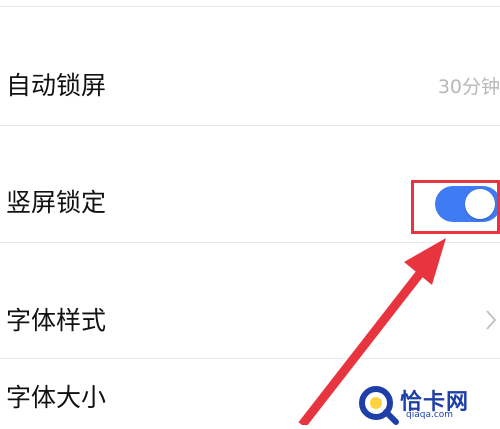 This screenshot has height=429, width=500. I want to click on red-arrow-annotation, so click(372, 331).